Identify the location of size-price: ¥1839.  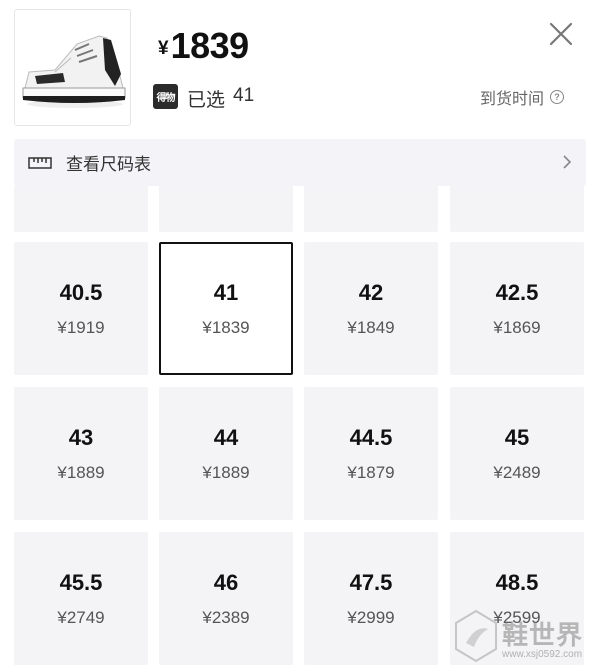
(226, 327).